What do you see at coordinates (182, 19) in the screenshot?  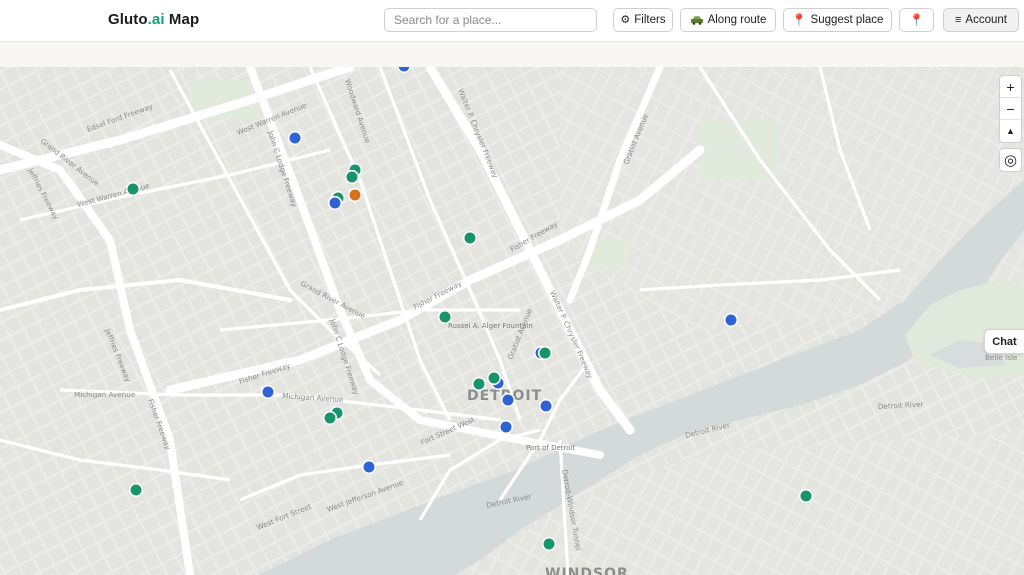 I see `brand-suffix: Map` at bounding box center [182, 19].